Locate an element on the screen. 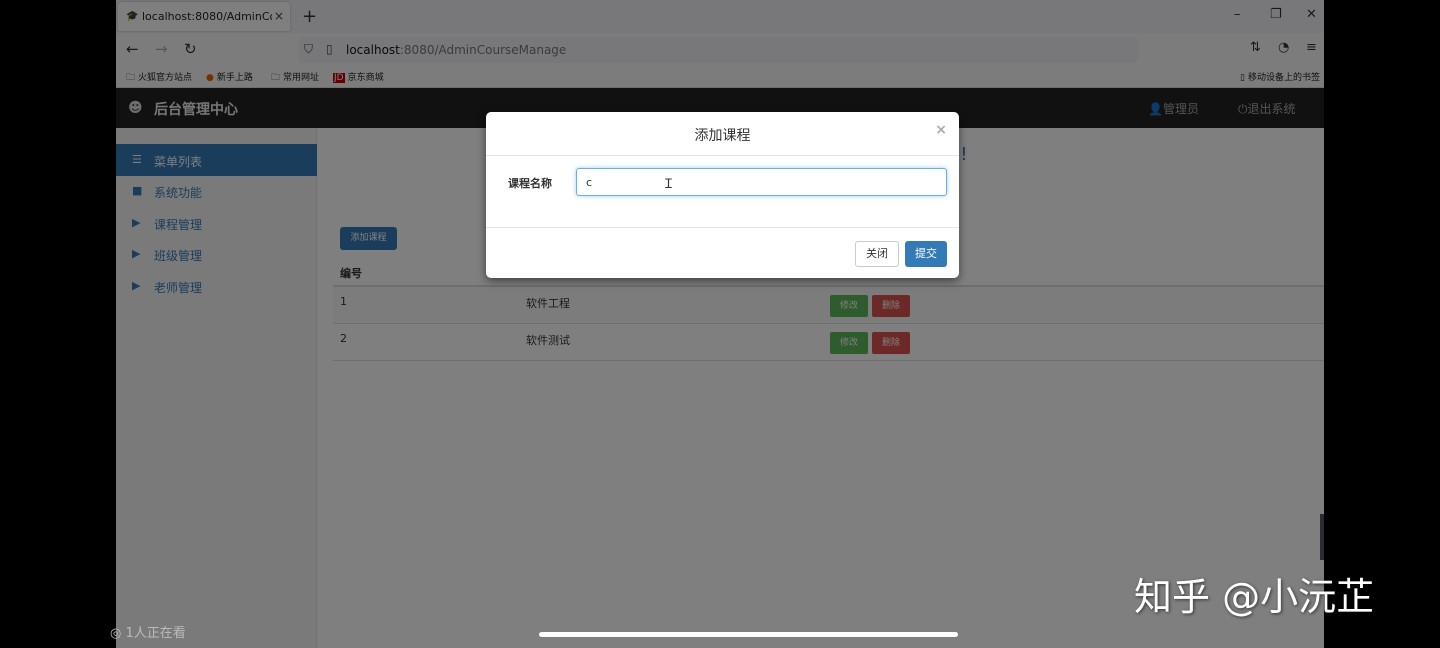 The width and height of the screenshot is (1440, 648). viewers-icon: ◎ is located at coordinates (116, 633).